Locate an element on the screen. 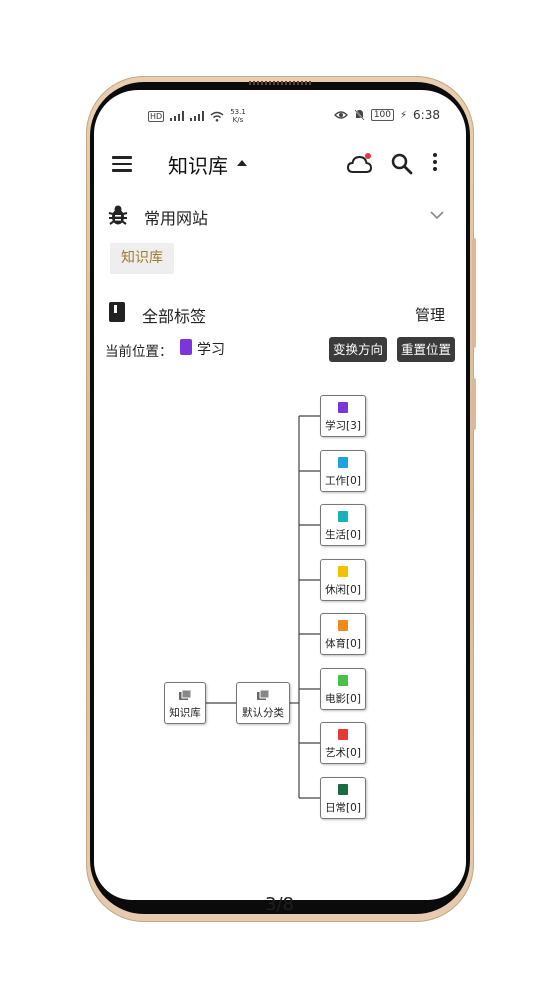  switch-direction-button: 变换方向 is located at coordinates (358, 349).